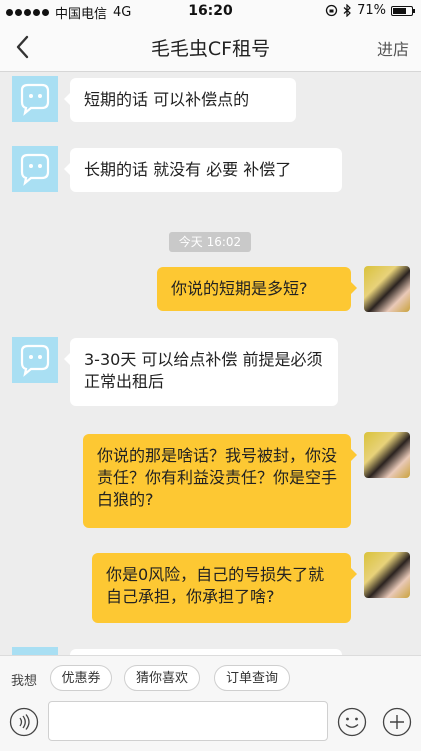 This screenshot has width=421, height=751. Describe the element at coordinates (210, 11) in the screenshot. I see `status-bar: 中国电信 4G 16:20 71%` at that location.